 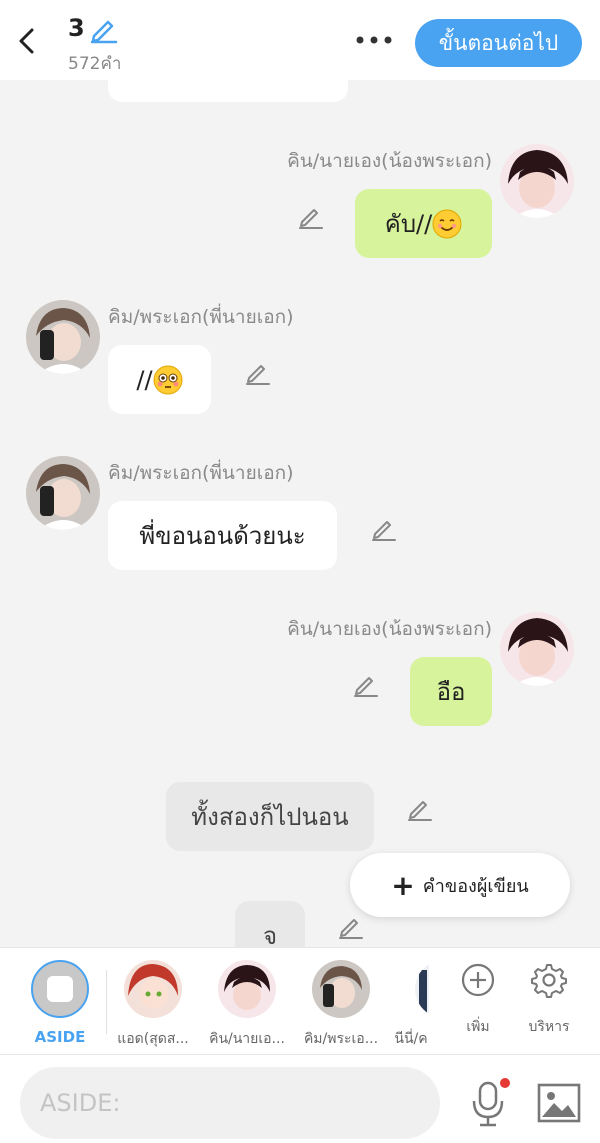 I want to click on more-options-icon, so click(x=374, y=40).